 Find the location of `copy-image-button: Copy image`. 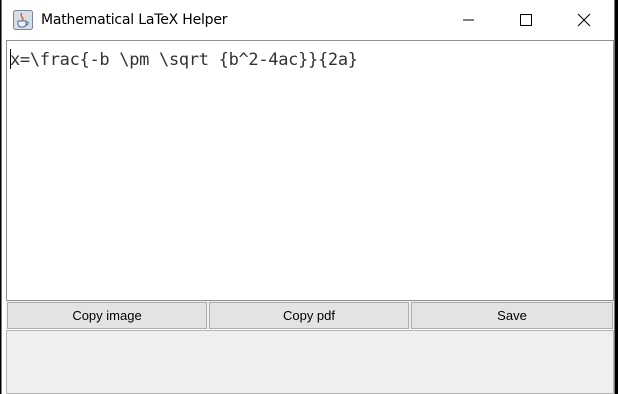

copy-image-button: Copy image is located at coordinates (107, 315).